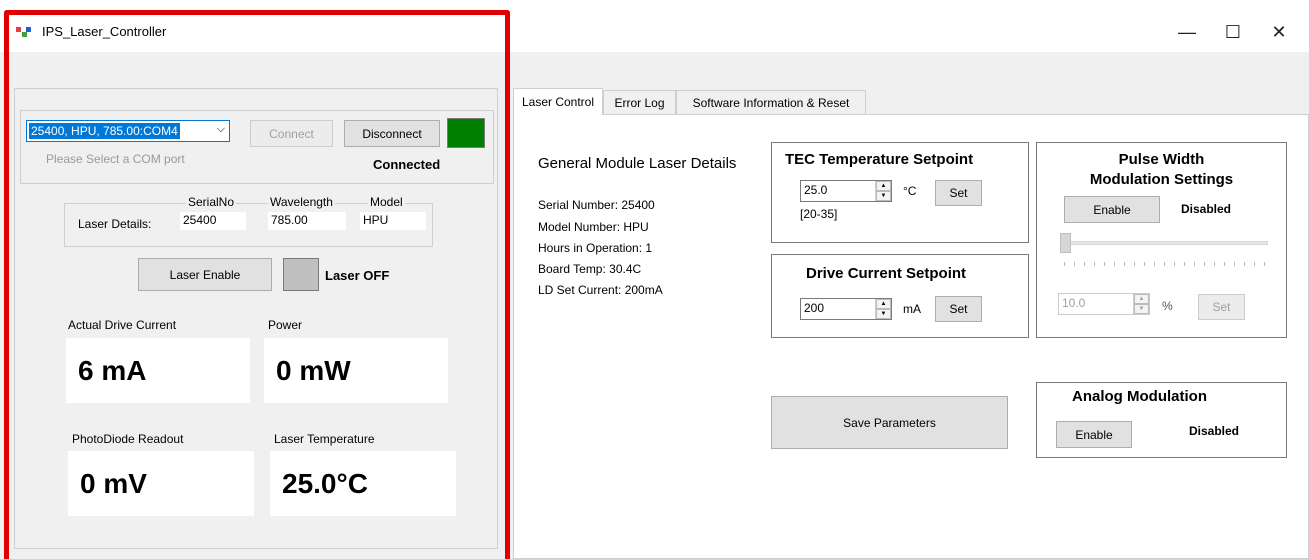 This screenshot has height=559, width=1309. What do you see at coordinates (324, 439) in the screenshot?
I see `temperature-label: Laser Temperature` at bounding box center [324, 439].